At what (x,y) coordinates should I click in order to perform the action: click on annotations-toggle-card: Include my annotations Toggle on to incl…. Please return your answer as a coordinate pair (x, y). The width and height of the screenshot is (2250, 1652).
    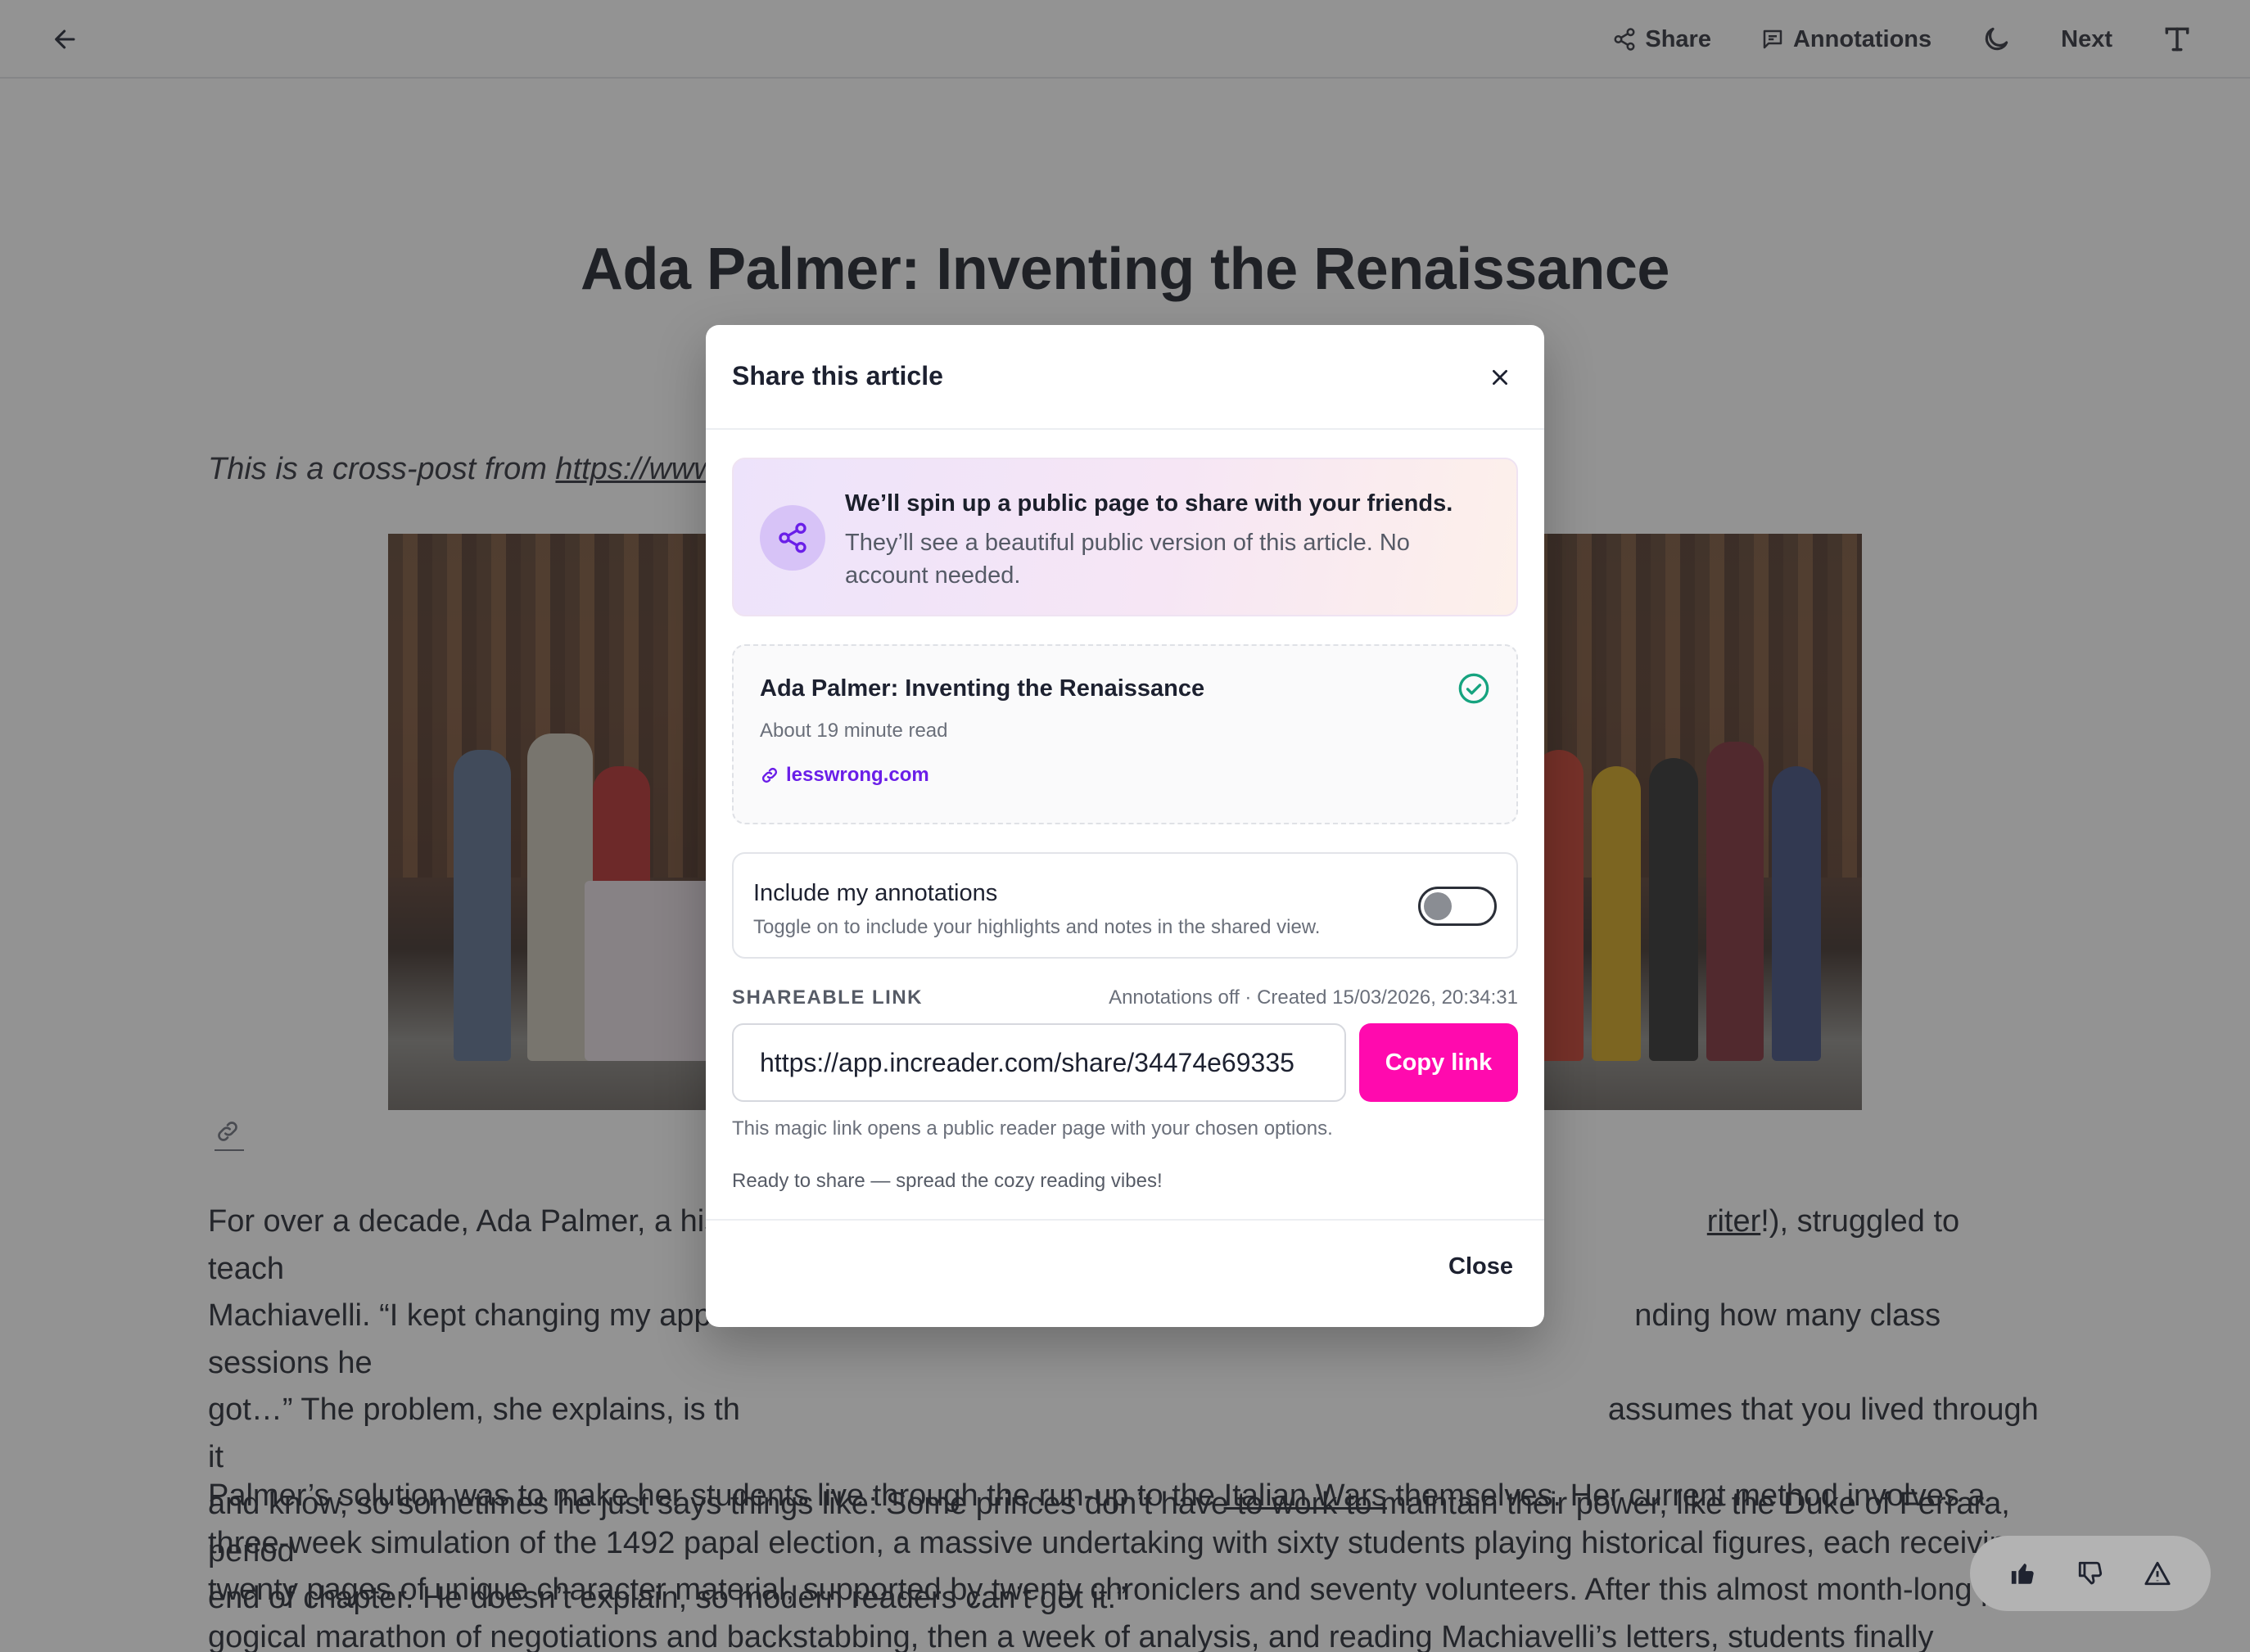
    Looking at the image, I should click on (1125, 905).